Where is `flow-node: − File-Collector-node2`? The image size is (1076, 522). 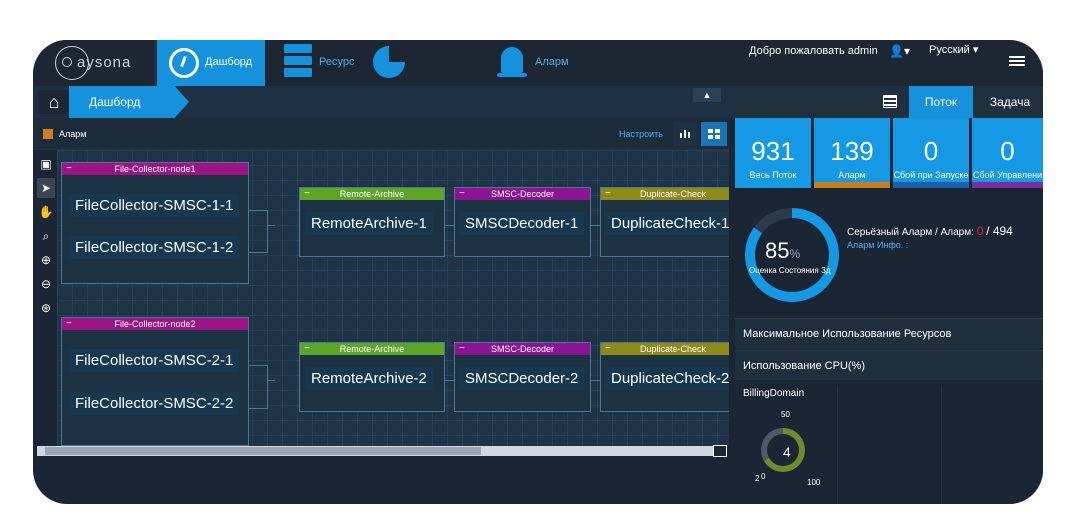 flow-node: − File-Collector-node2 is located at coordinates (155, 381).